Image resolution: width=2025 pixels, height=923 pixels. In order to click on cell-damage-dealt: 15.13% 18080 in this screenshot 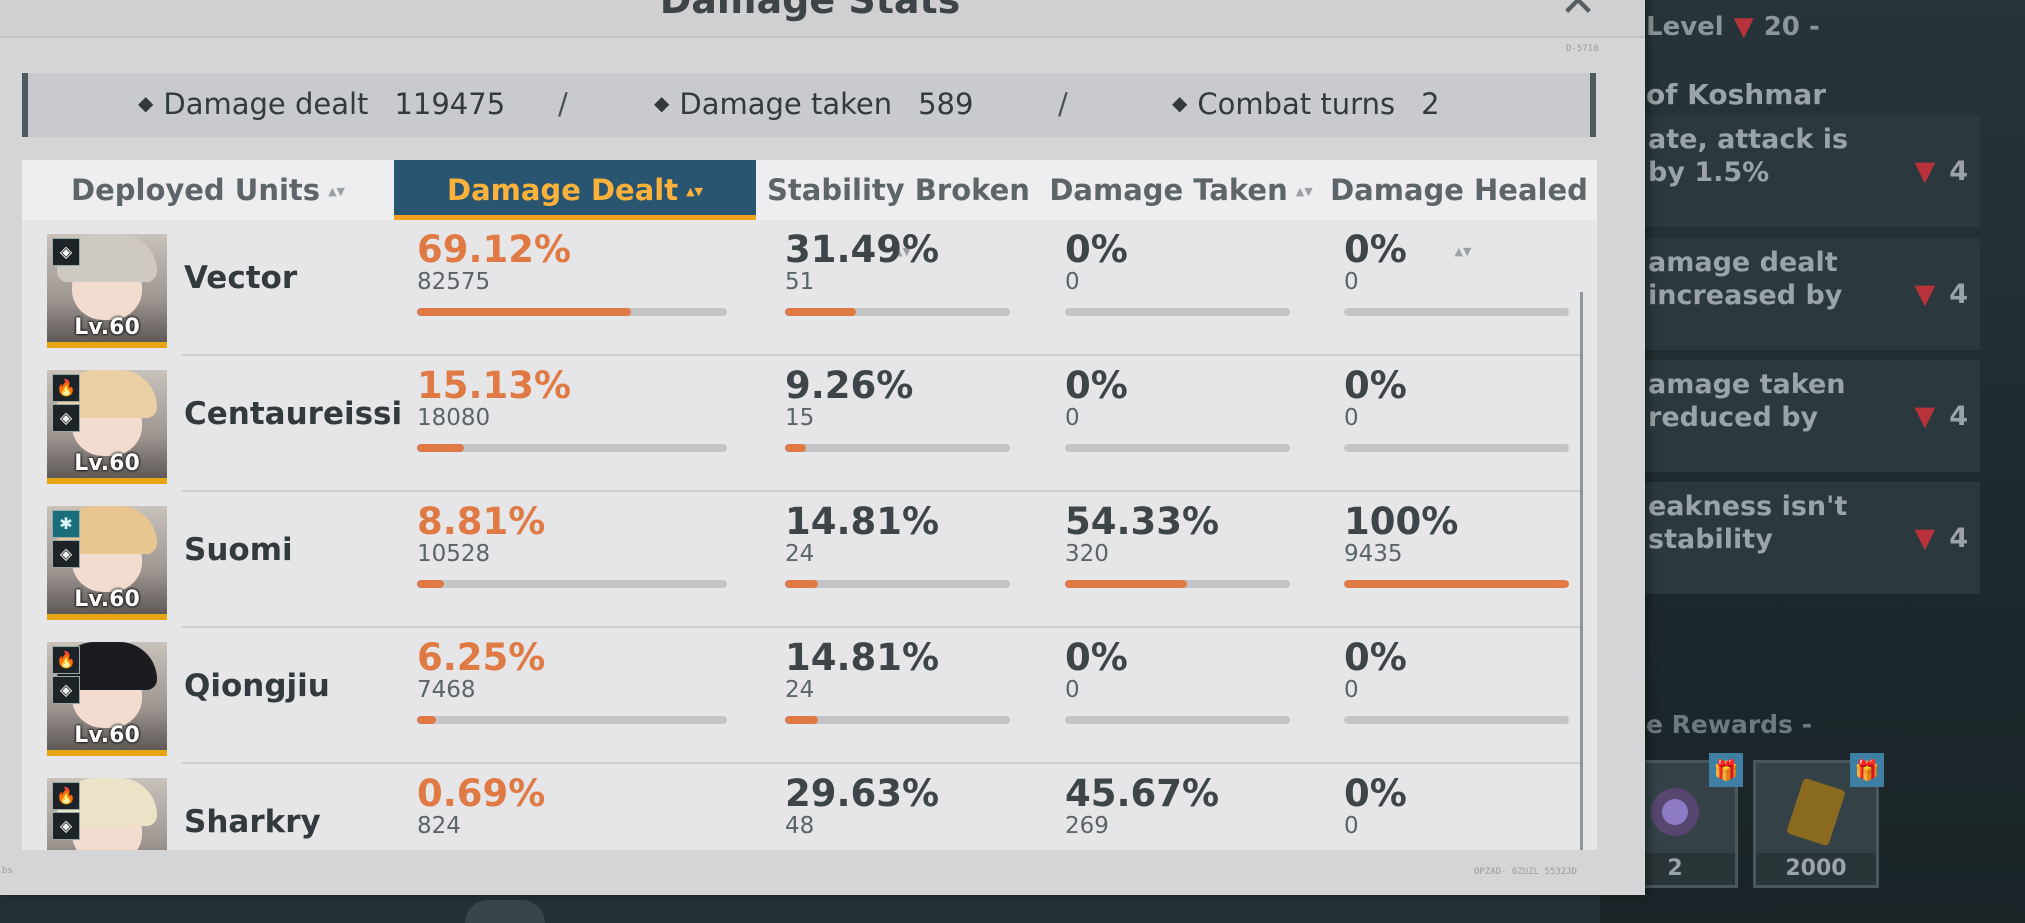, I will do `click(494, 397)`.